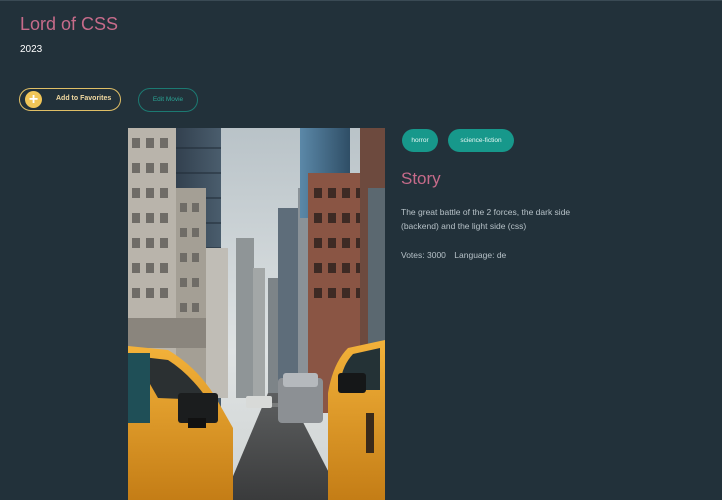 The image size is (722, 500). Describe the element at coordinates (31, 49) in the screenshot. I see `movie-year: 2023` at that location.